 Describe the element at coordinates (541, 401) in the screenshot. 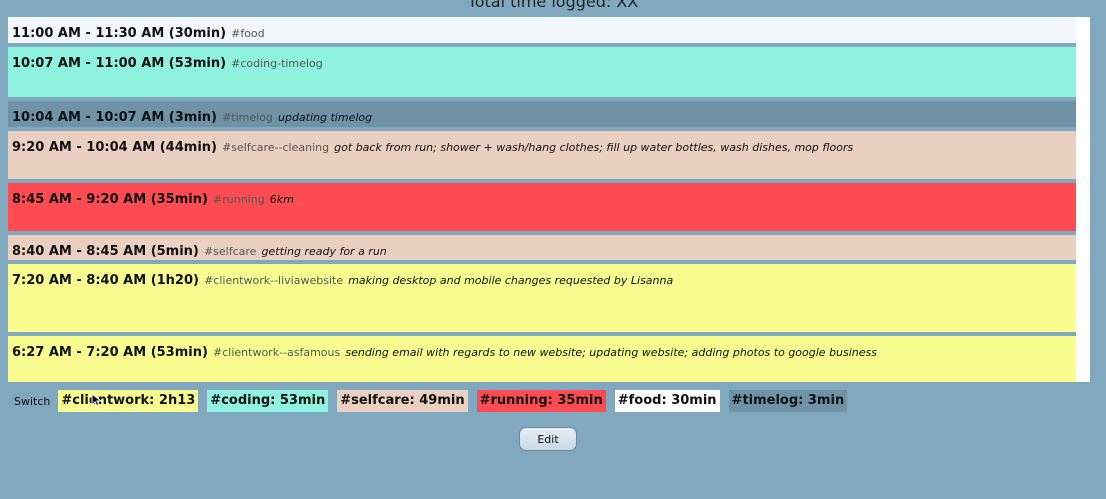

I see `summary-running: #running: 35min` at that location.